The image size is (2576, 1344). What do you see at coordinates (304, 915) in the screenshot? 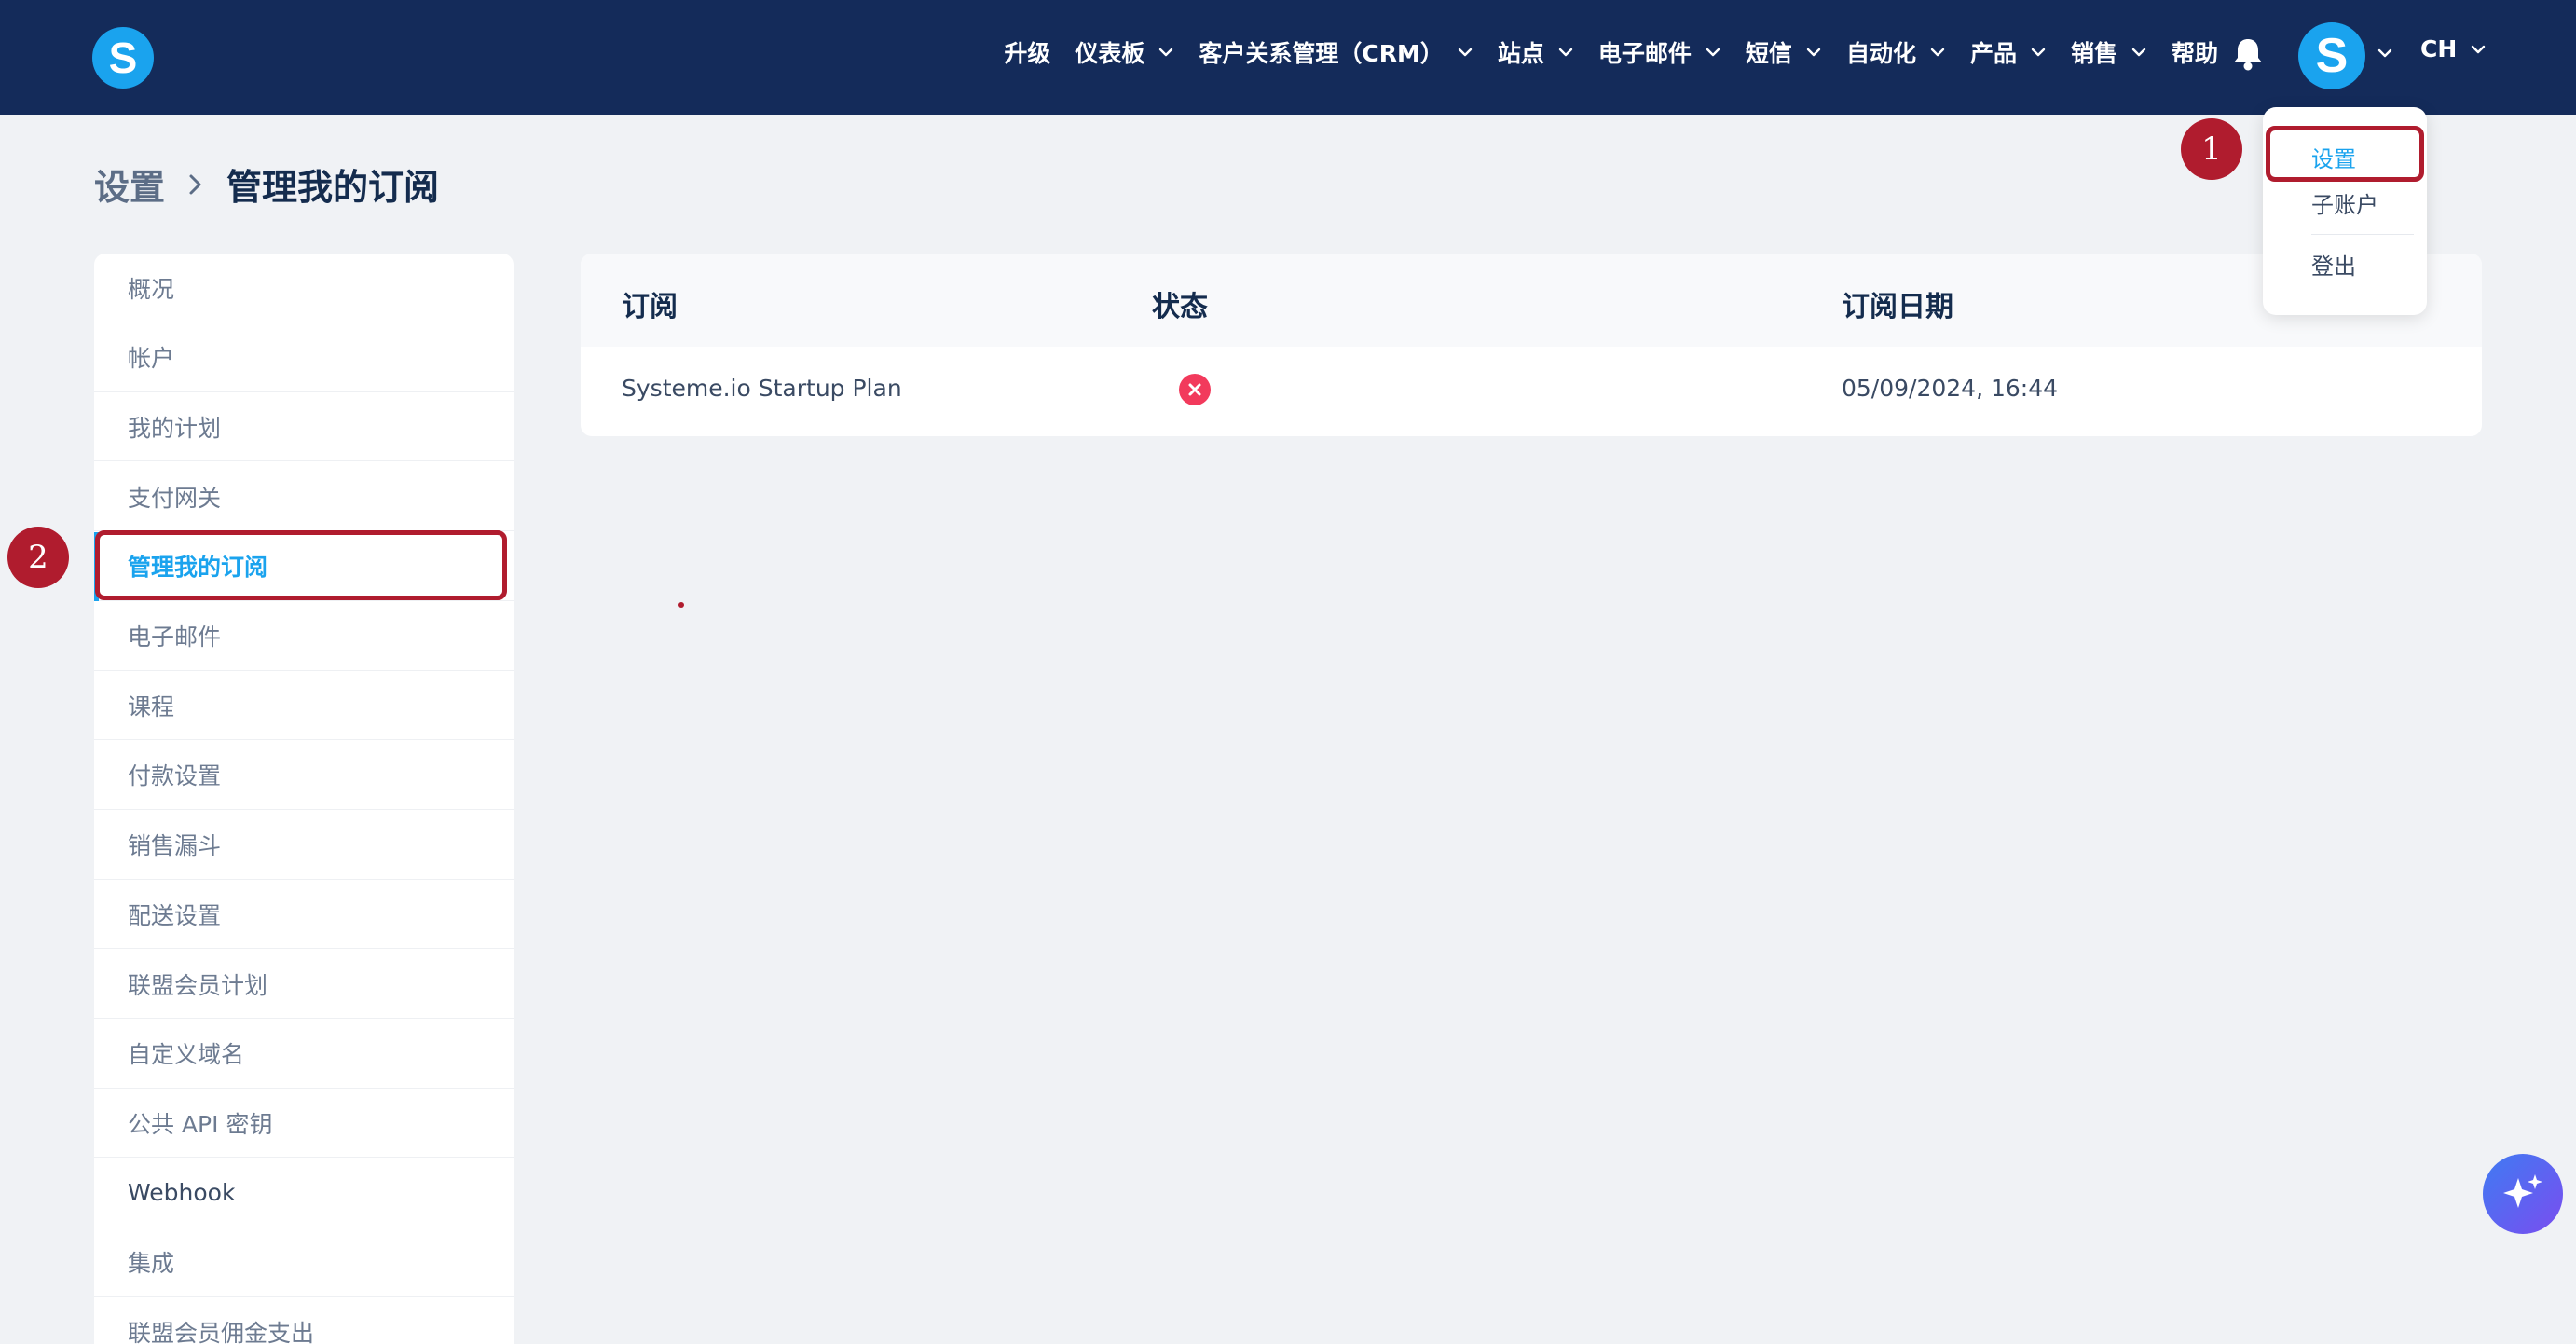
I see `sidebar-item-9: 配送设置` at bounding box center [304, 915].